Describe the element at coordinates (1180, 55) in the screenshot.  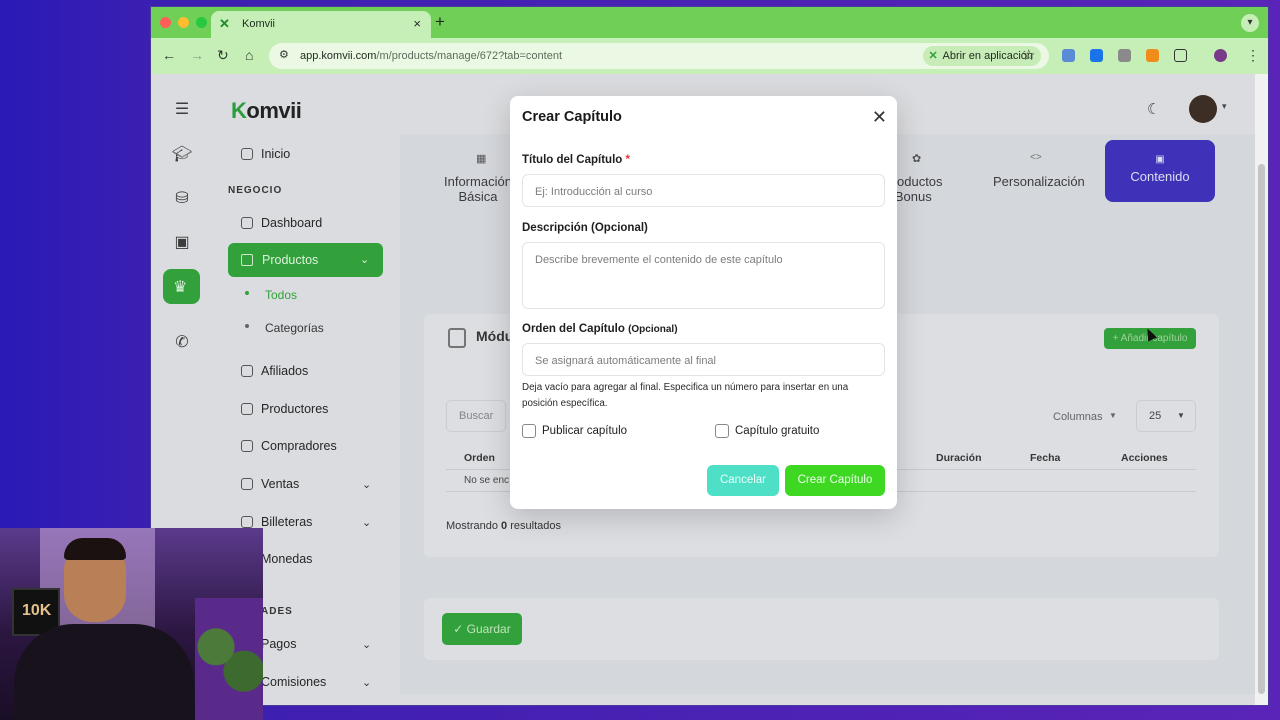
I see `extensions-puzzle-icon` at that location.